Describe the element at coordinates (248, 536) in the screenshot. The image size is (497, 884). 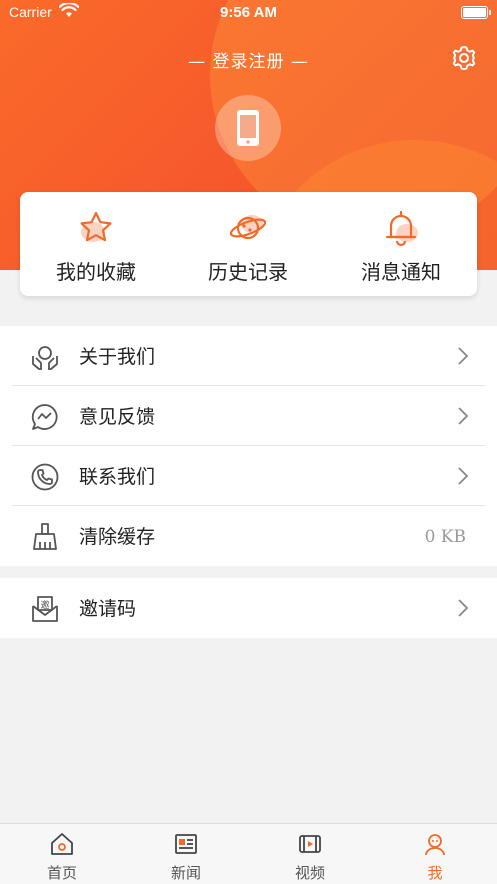
I see `menu-item-clear-cache: 清除缓存 0 KB` at that location.